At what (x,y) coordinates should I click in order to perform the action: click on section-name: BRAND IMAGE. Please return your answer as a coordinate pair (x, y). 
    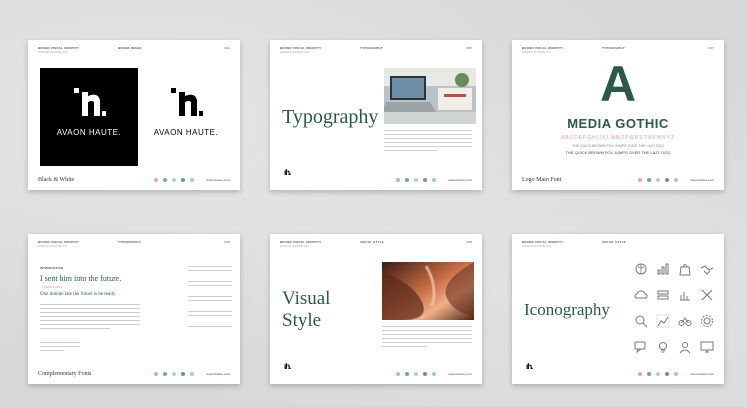
    Looking at the image, I should click on (130, 48).